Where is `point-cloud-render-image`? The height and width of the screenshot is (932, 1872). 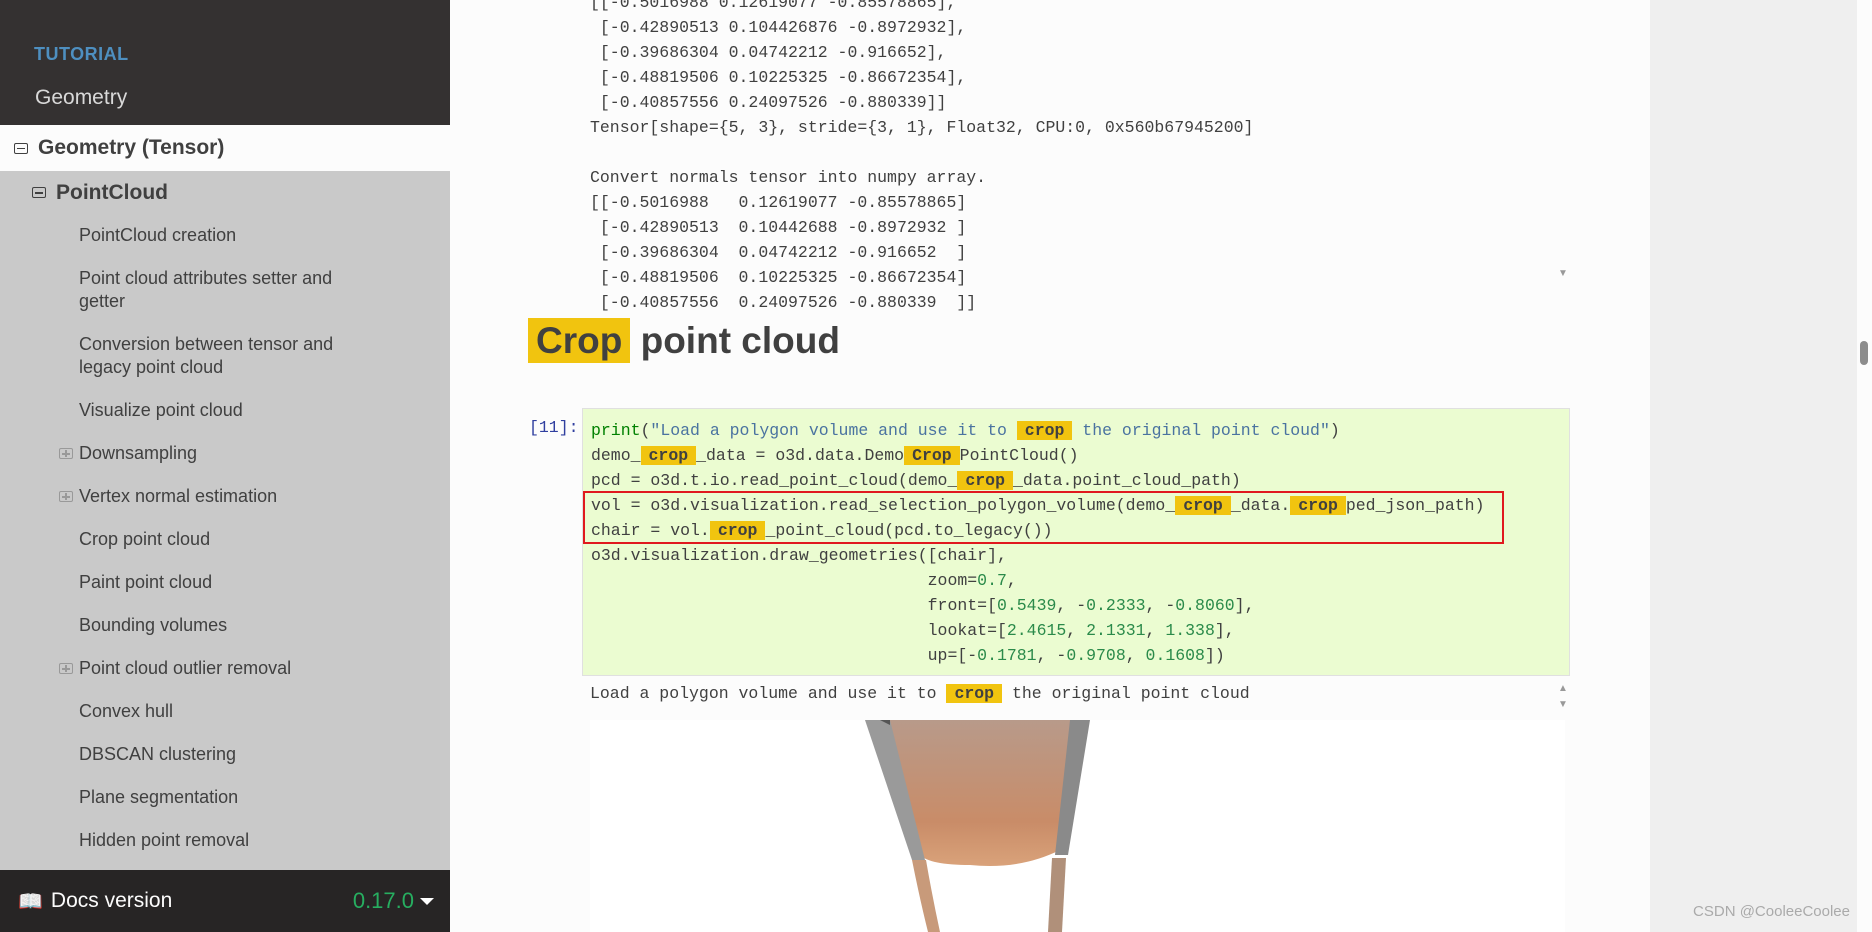 point-cloud-render-image is located at coordinates (1077, 826).